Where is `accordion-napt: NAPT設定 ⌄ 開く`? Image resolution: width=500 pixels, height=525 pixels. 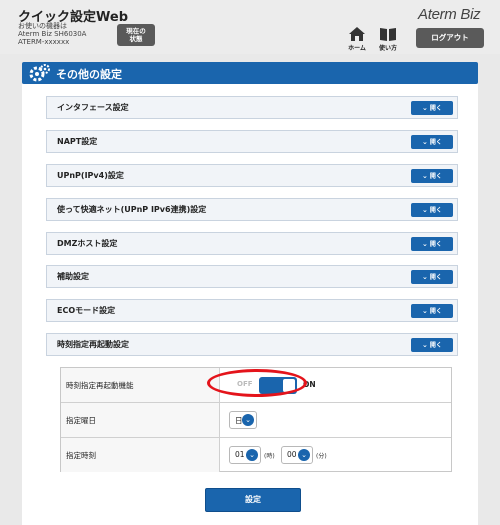
accordion-napt: NAPT設定 ⌄ 開く is located at coordinates (252, 141).